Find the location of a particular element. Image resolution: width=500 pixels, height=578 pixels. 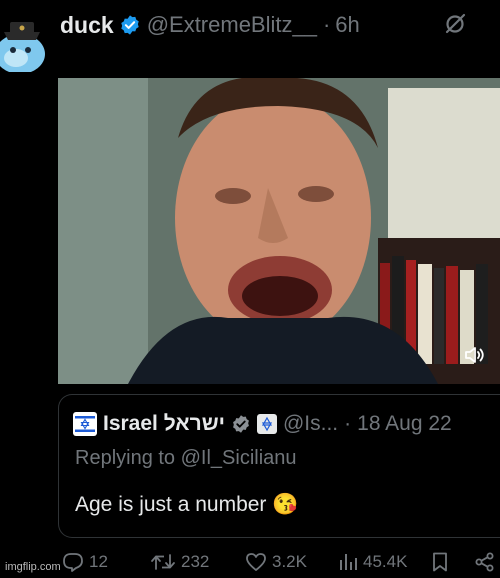

views-button: 45.4K is located at coordinates (372, 562).